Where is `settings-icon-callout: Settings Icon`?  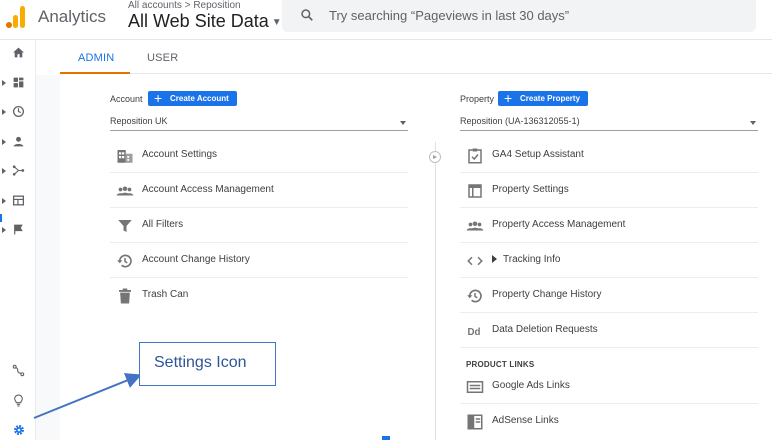 settings-icon-callout: Settings Icon is located at coordinates (207, 364).